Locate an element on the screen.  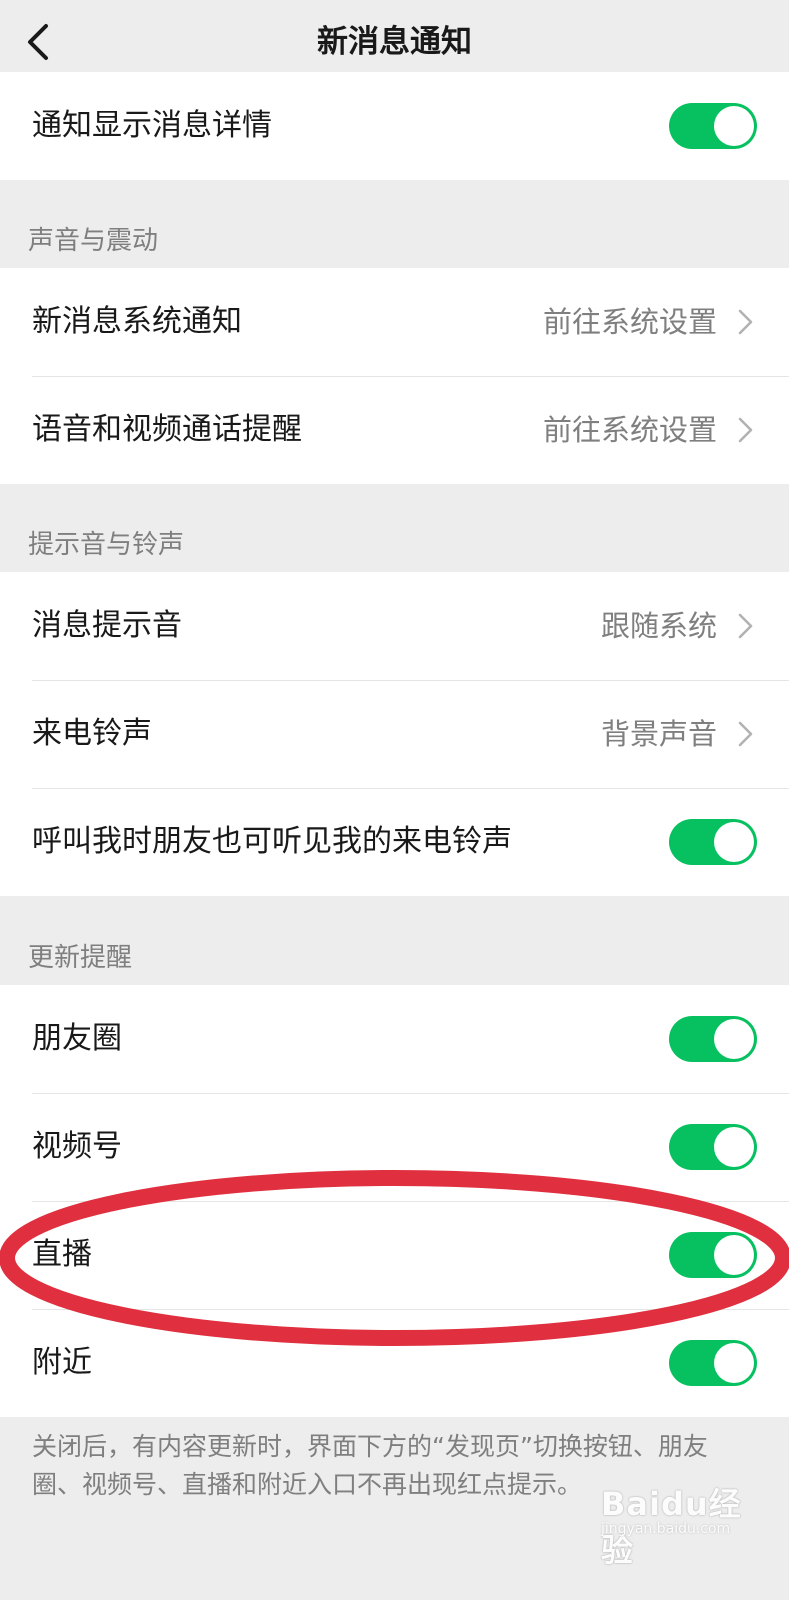
row-label: 来电铃声 is located at coordinates (92, 733).